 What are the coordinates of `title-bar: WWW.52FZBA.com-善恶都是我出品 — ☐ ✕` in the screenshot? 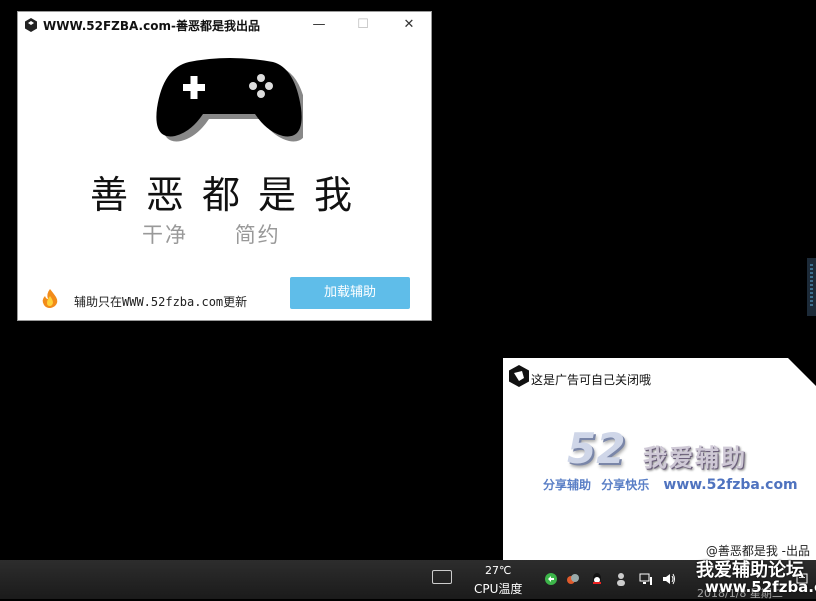 It's located at (224, 25).